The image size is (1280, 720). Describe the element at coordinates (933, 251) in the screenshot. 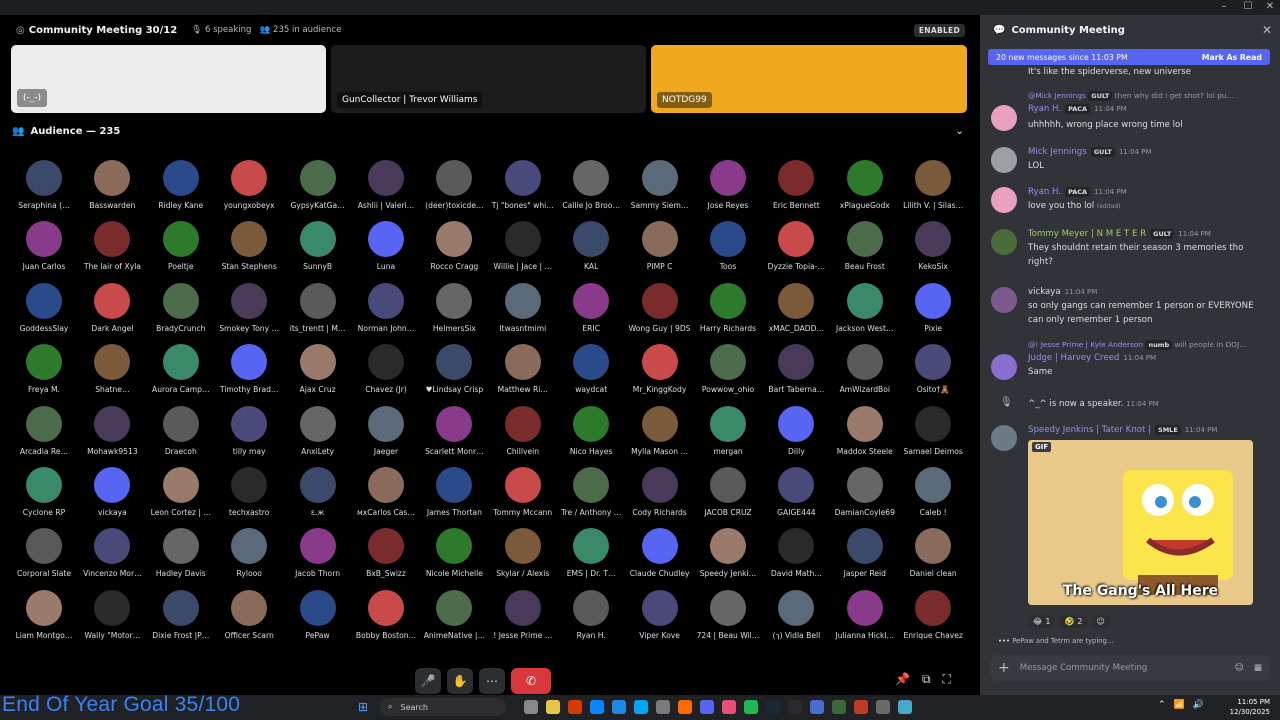

I see `audience-member: KekoSix` at that location.